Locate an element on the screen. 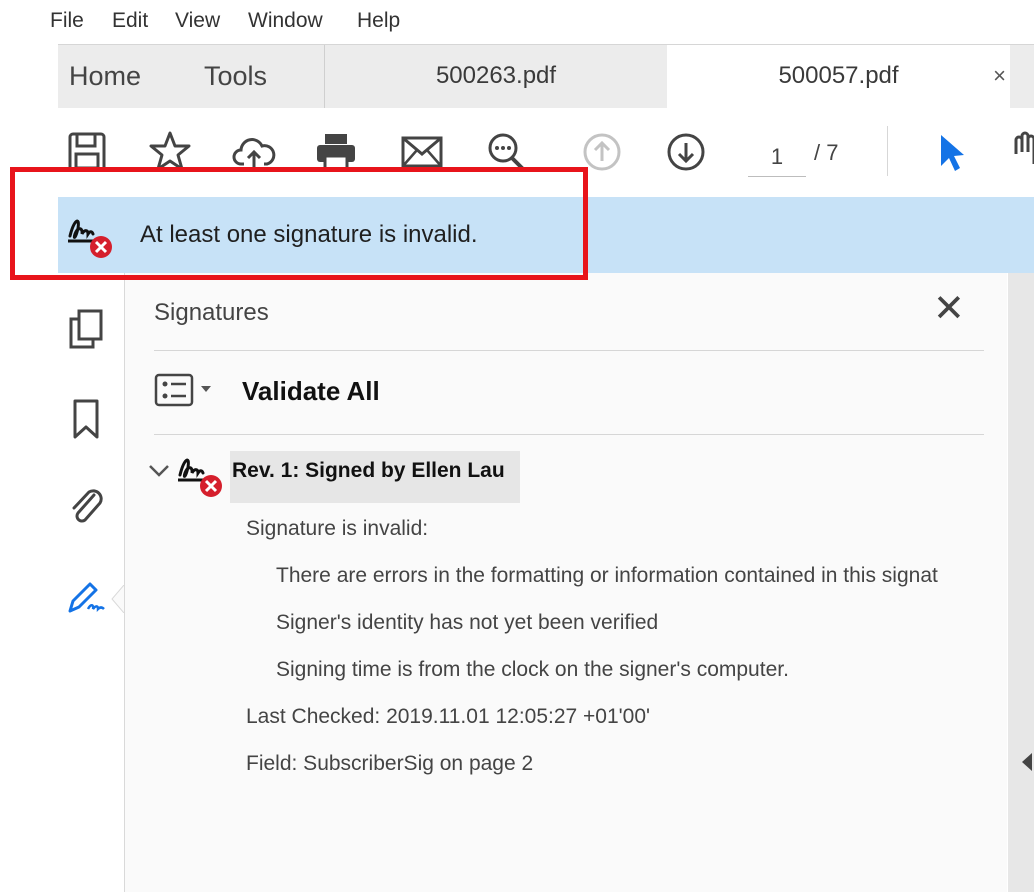 This screenshot has width=1034, height=892. menu-window: Window is located at coordinates (285, 21).